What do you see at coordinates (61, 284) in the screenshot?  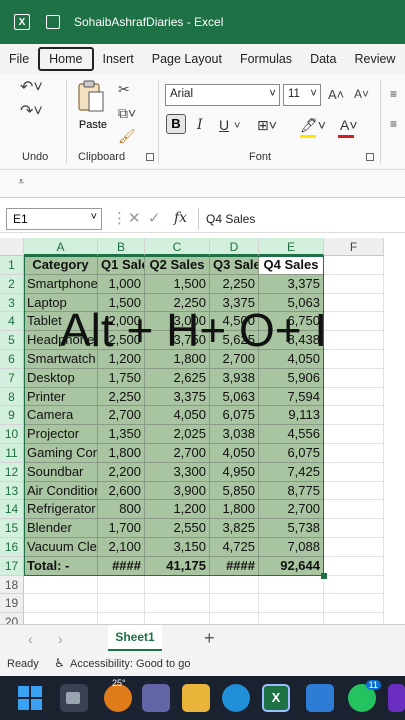 I see `table-cell: Smartphone` at bounding box center [61, 284].